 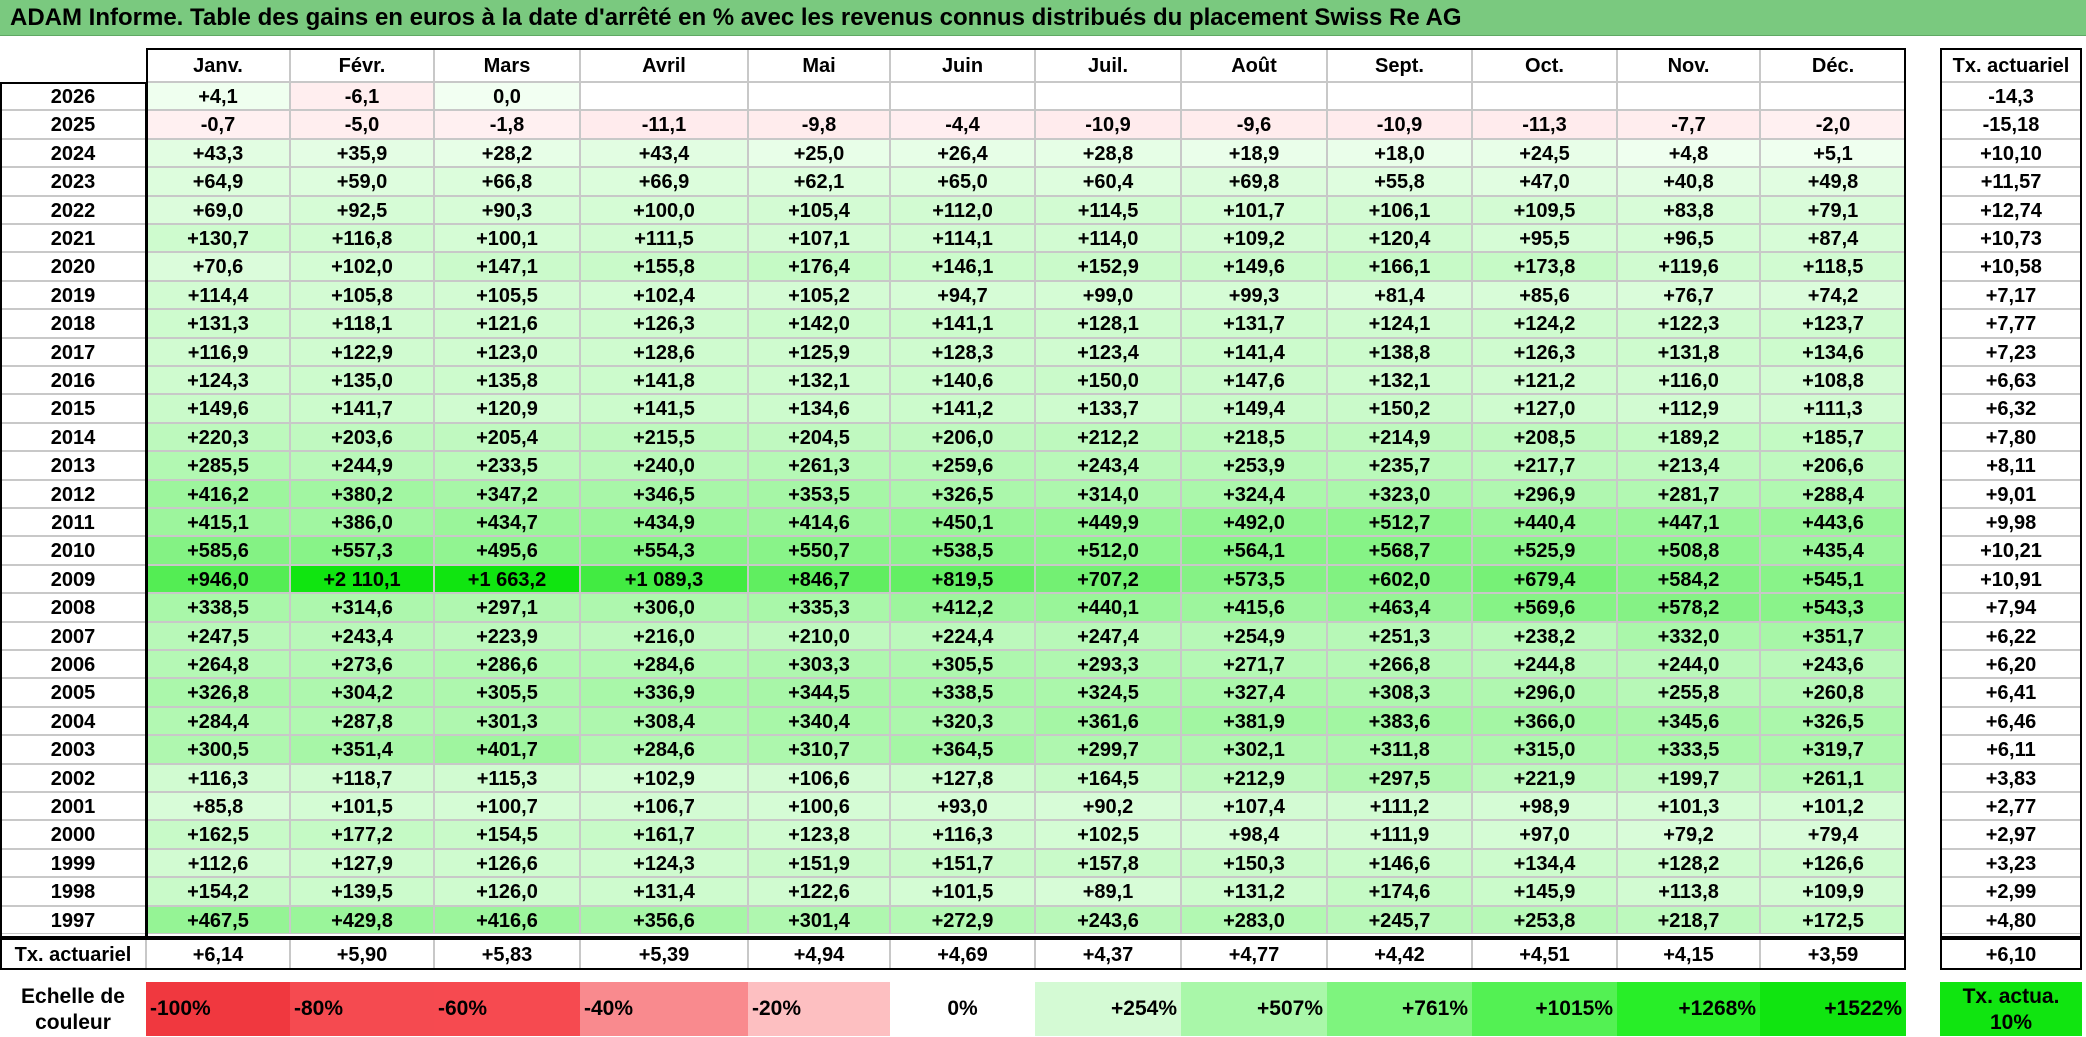 I want to click on year-label: 2009, so click(x=73, y=579).